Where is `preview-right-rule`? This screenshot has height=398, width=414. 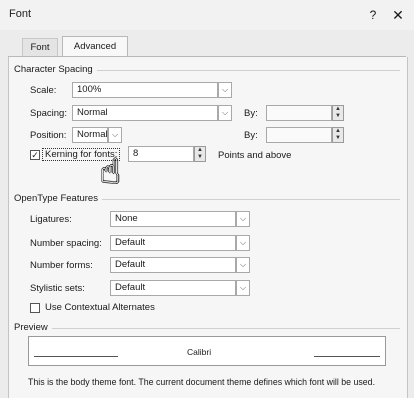 preview-right-rule is located at coordinates (347, 356).